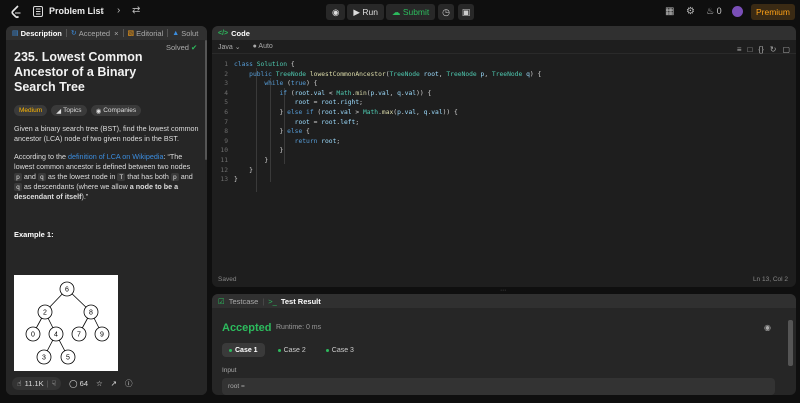 The image size is (800, 403). I want to click on code-text: root = root.right;, so click(328, 103).